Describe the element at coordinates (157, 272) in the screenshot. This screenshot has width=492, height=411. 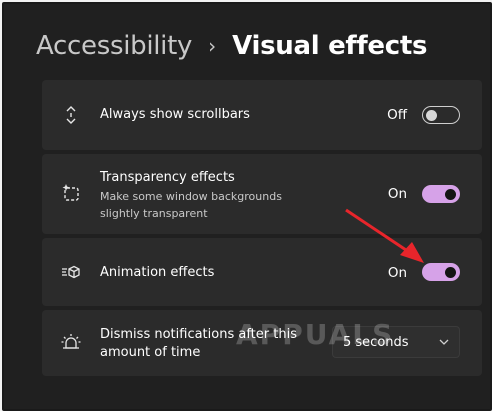
I see `setting-title: Animation effects` at that location.